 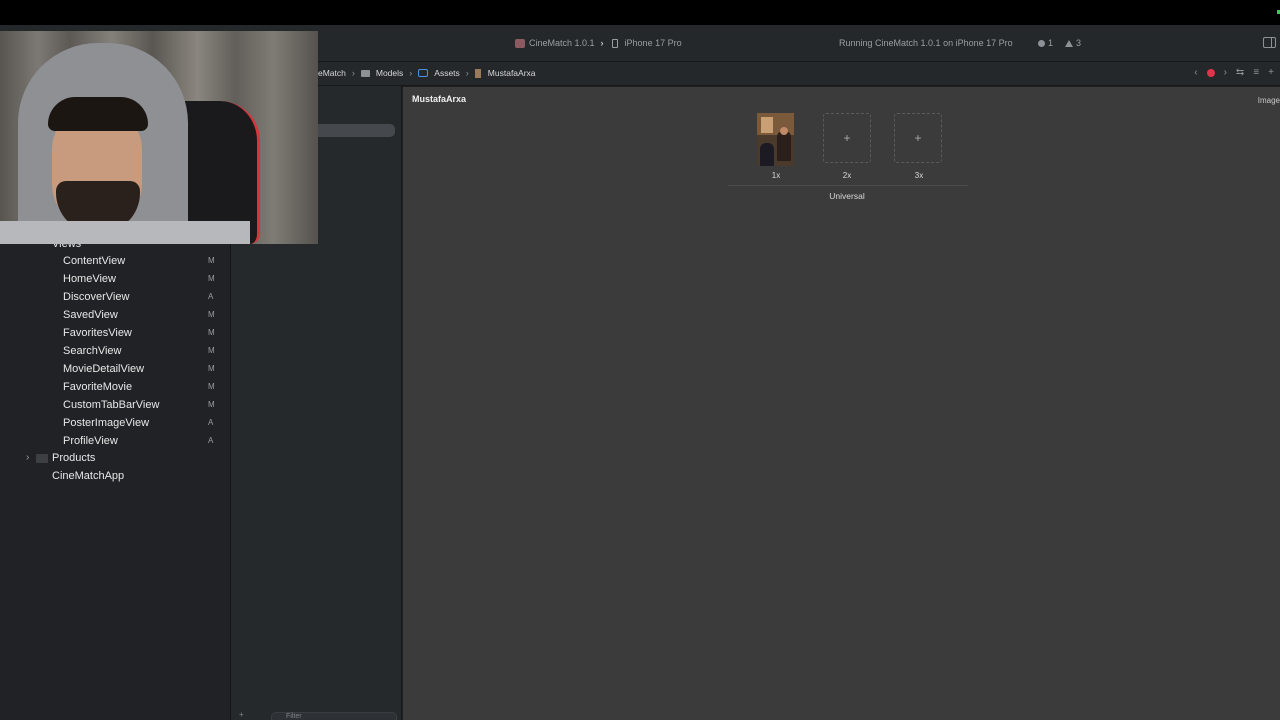 I want to click on back-icon: ‹, so click(x=1195, y=72).